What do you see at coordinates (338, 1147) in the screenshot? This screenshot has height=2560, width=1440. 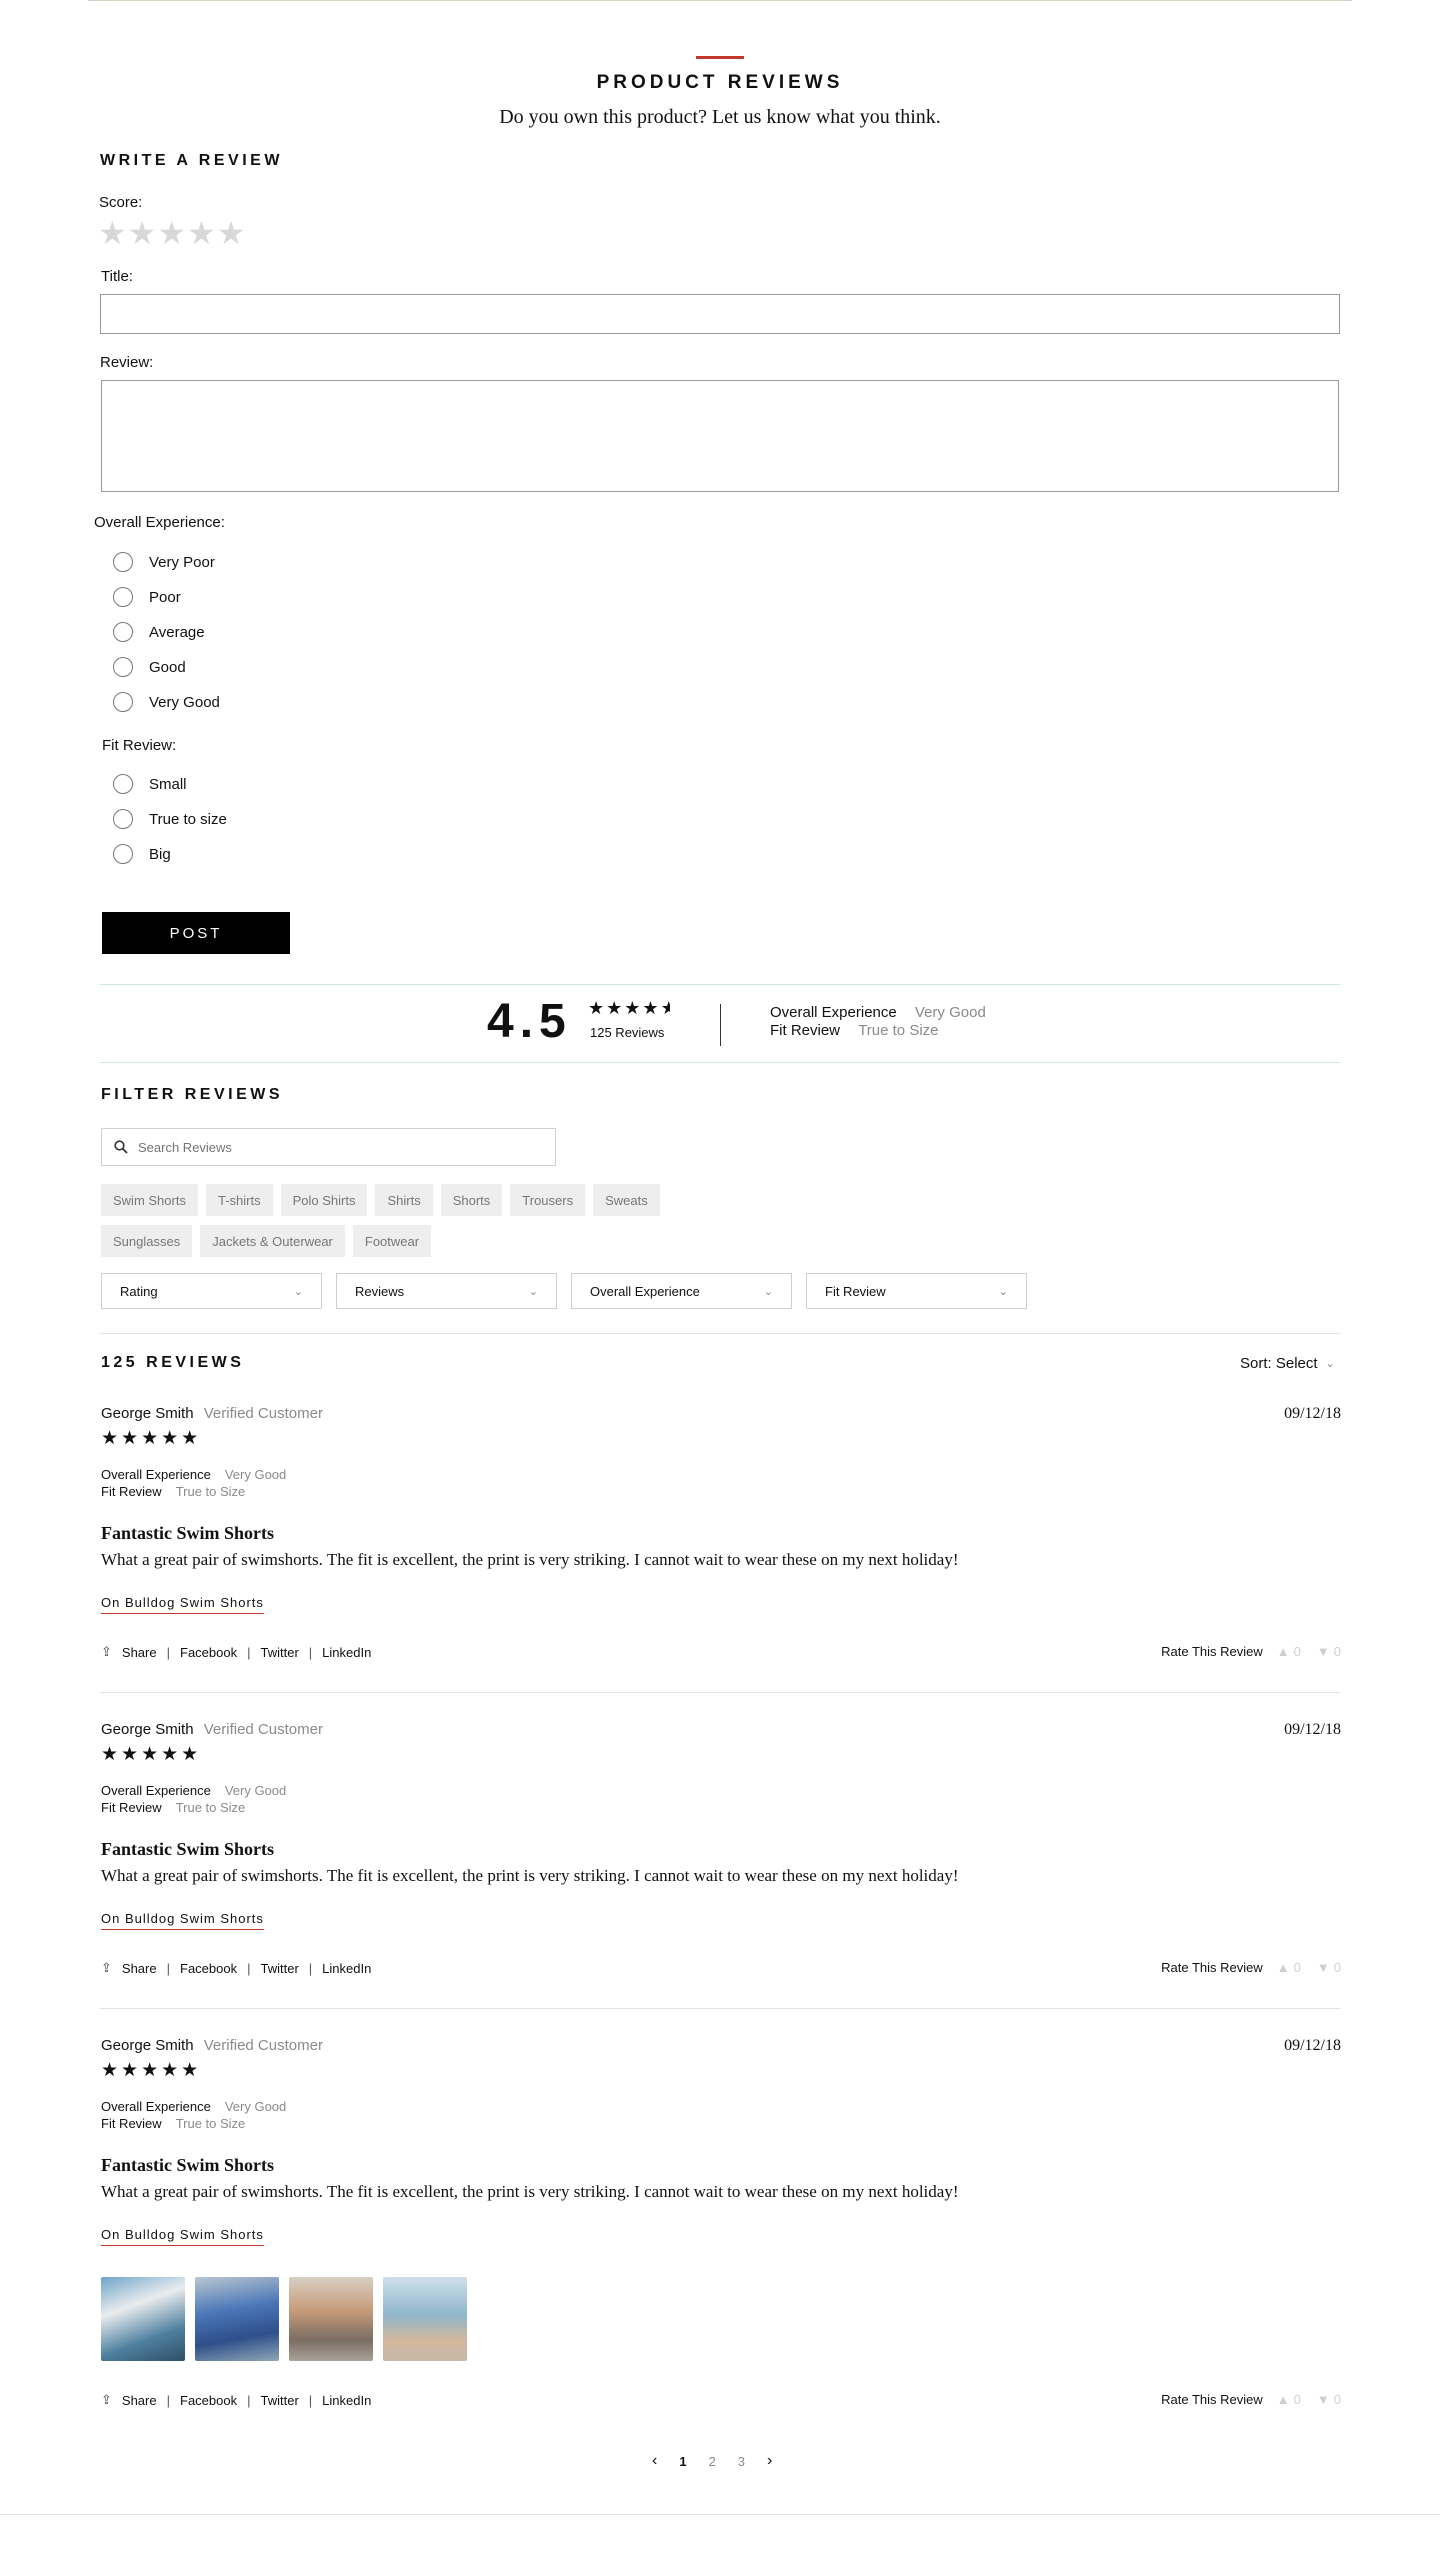 I see `search-input` at bounding box center [338, 1147].